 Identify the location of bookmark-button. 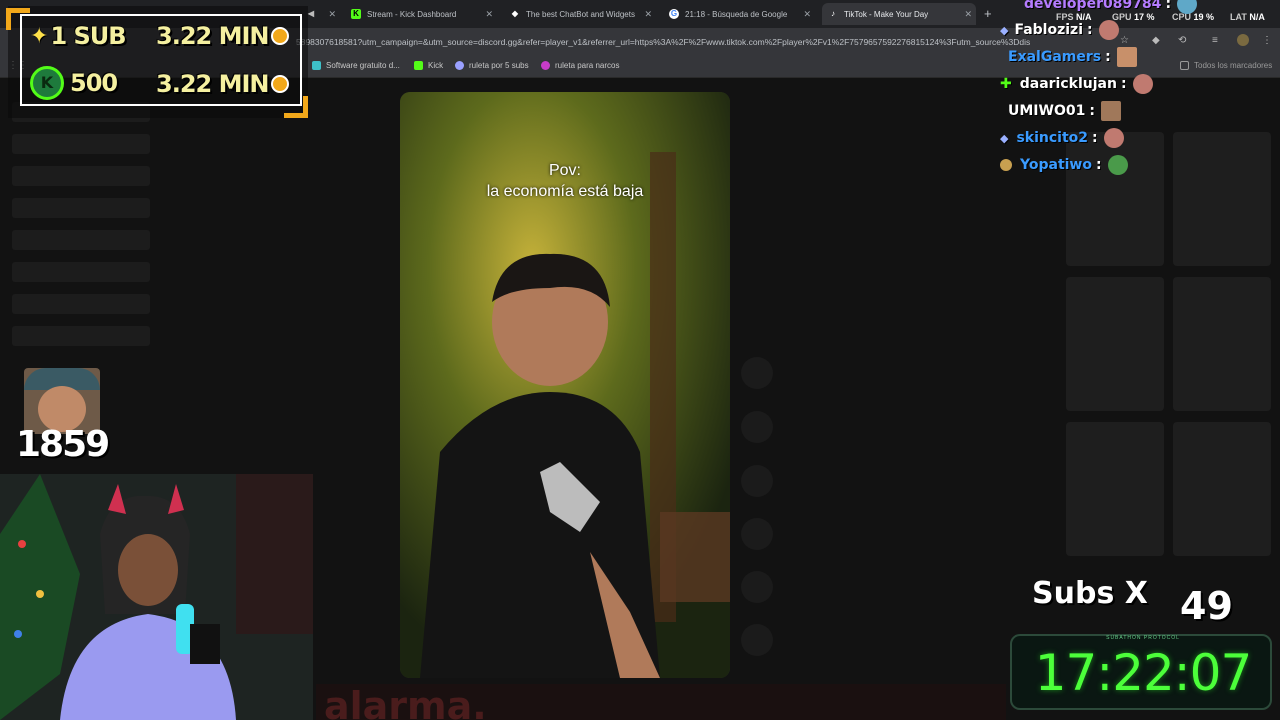
(757, 481).